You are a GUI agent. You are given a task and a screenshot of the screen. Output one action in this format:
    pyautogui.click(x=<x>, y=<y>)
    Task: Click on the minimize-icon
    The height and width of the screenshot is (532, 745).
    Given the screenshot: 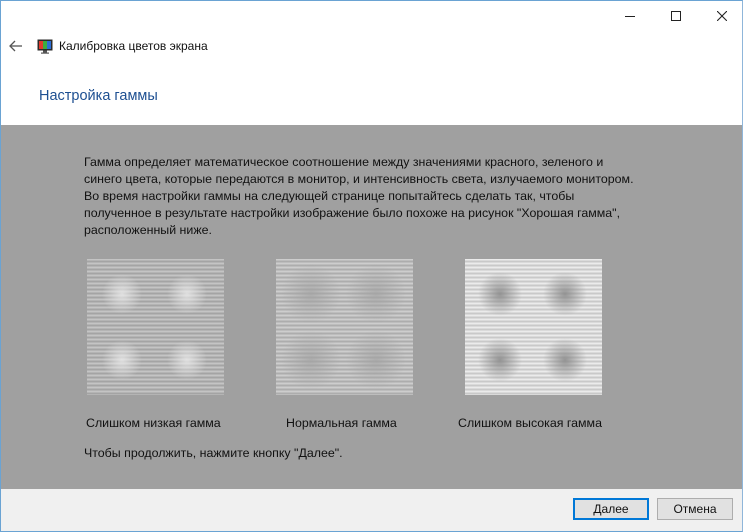 What is the action you would take?
    pyautogui.click(x=630, y=16)
    